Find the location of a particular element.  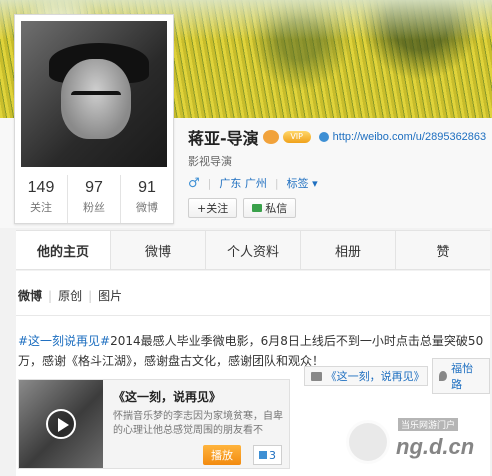

watermark: 当乐网游门户 ng.d.cn is located at coordinates (416, 442).